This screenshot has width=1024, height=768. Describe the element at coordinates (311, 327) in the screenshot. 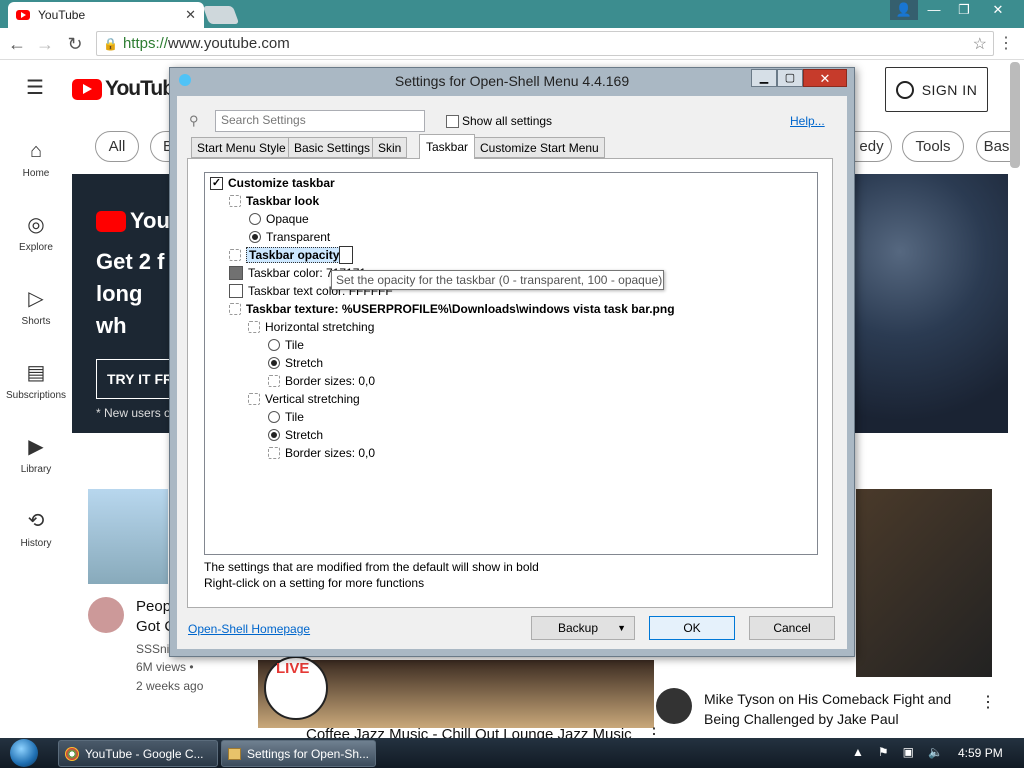

I see `horizontal-stretching-item: Horizontal stretching` at that location.